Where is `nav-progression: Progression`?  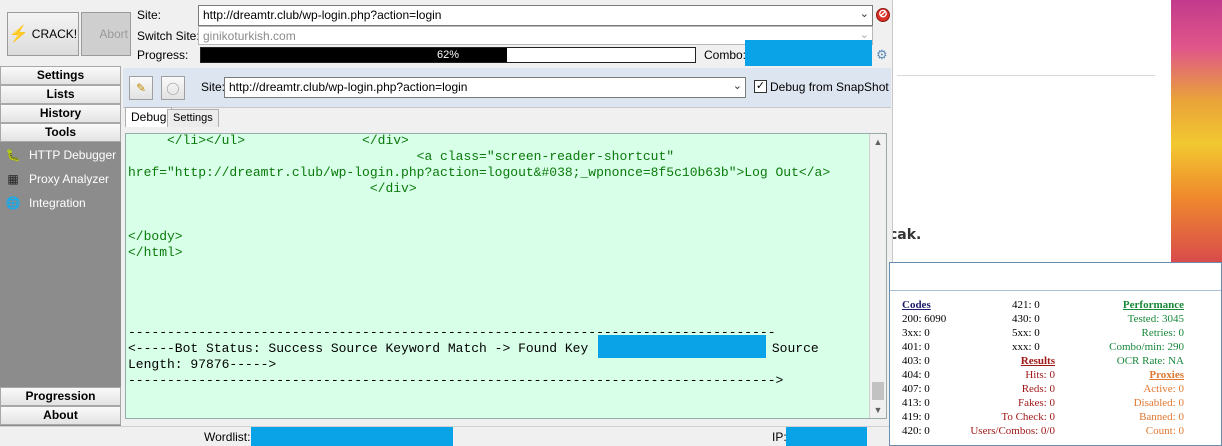
nav-progression: Progression is located at coordinates (60, 396).